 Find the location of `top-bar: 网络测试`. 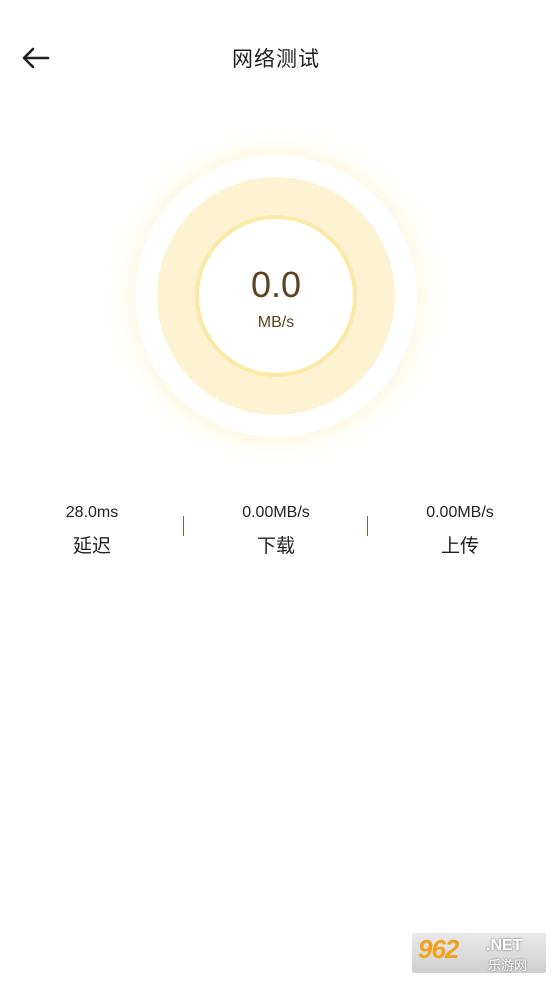

top-bar: 网络测试 is located at coordinates (276, 58).